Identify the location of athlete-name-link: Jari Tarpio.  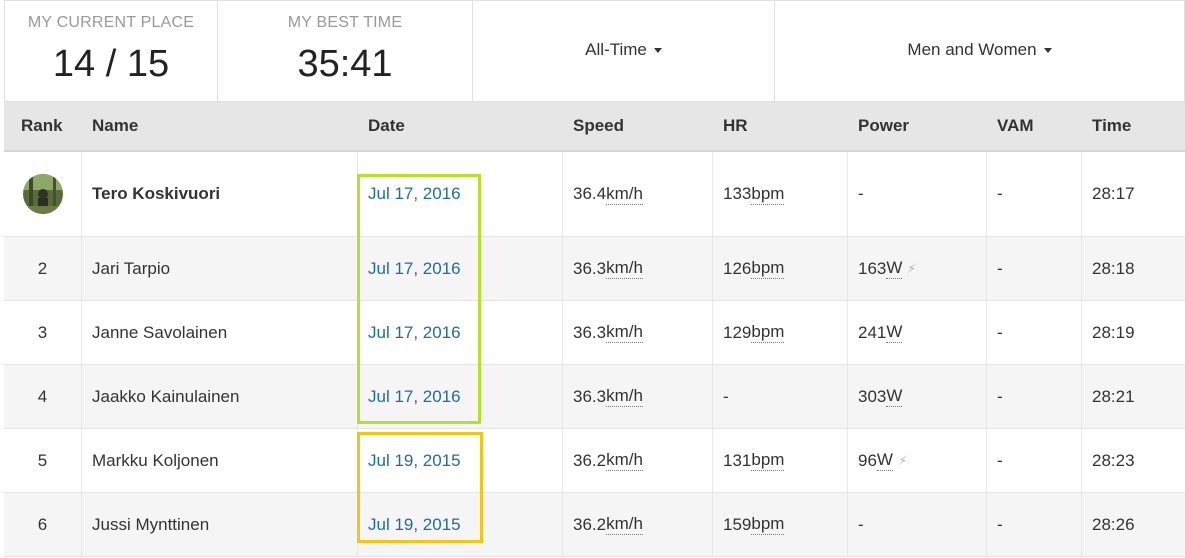
(220, 268).